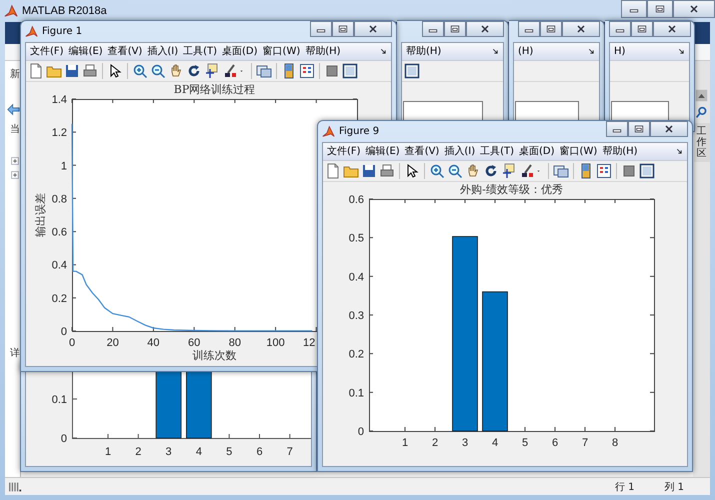  What do you see at coordinates (15, 487) in the screenshot?
I see `columns-icon` at bounding box center [15, 487].